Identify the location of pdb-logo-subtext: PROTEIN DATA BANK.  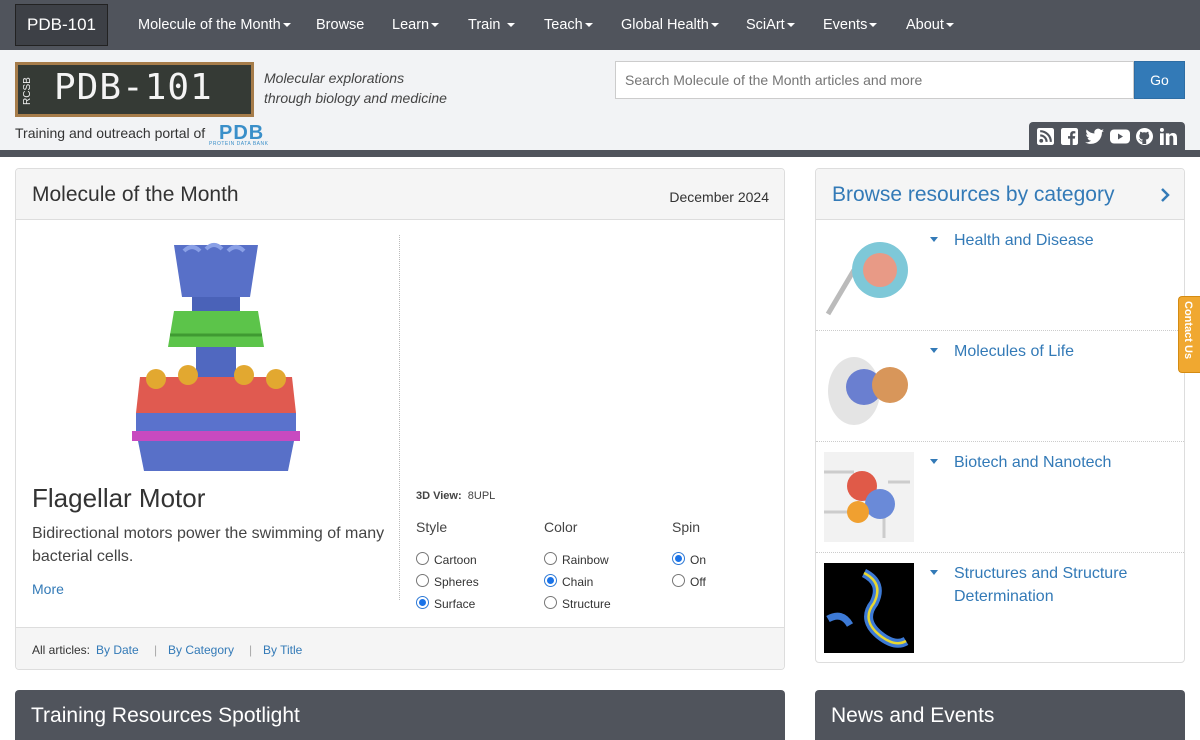
(239, 144).